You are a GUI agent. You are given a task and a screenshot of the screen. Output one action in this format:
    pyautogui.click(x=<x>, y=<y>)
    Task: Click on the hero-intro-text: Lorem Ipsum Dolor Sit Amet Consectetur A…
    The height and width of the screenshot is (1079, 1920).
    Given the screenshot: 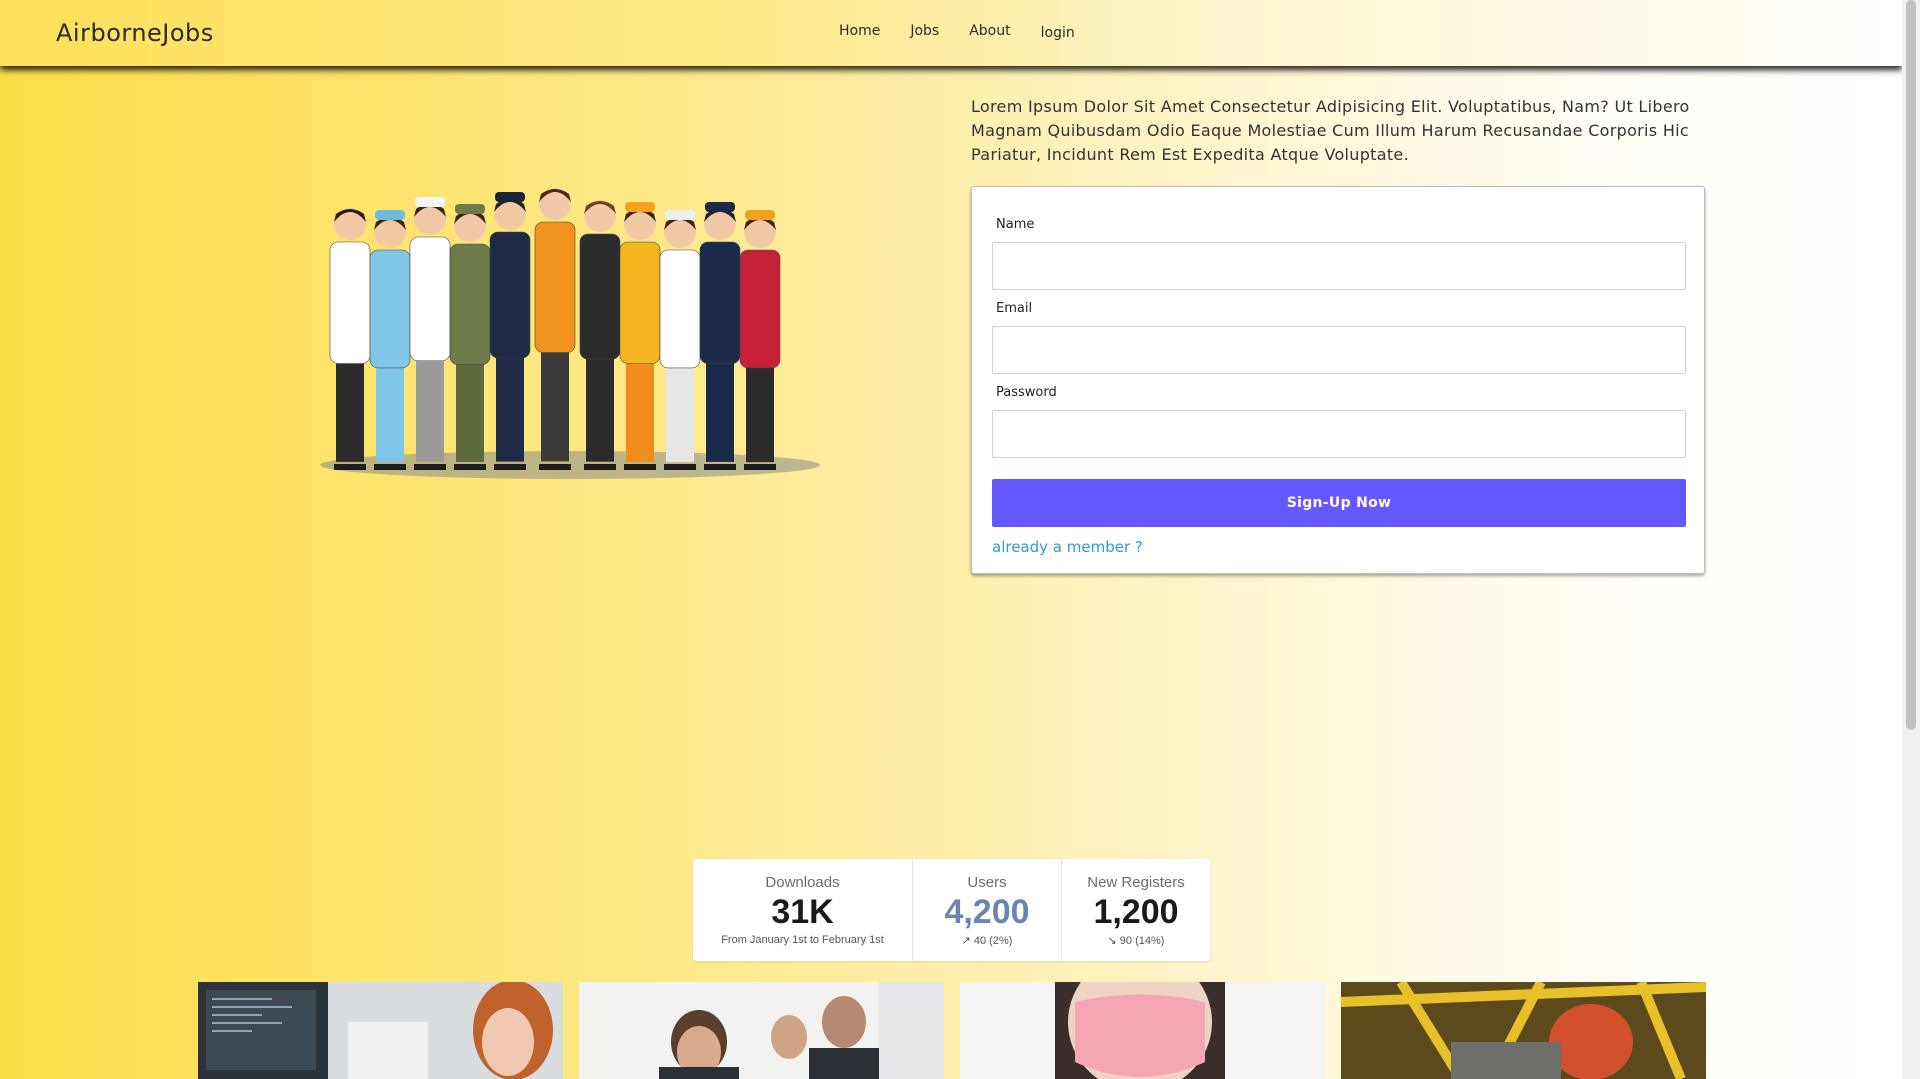 What is the action you would take?
    pyautogui.click(x=1330, y=130)
    